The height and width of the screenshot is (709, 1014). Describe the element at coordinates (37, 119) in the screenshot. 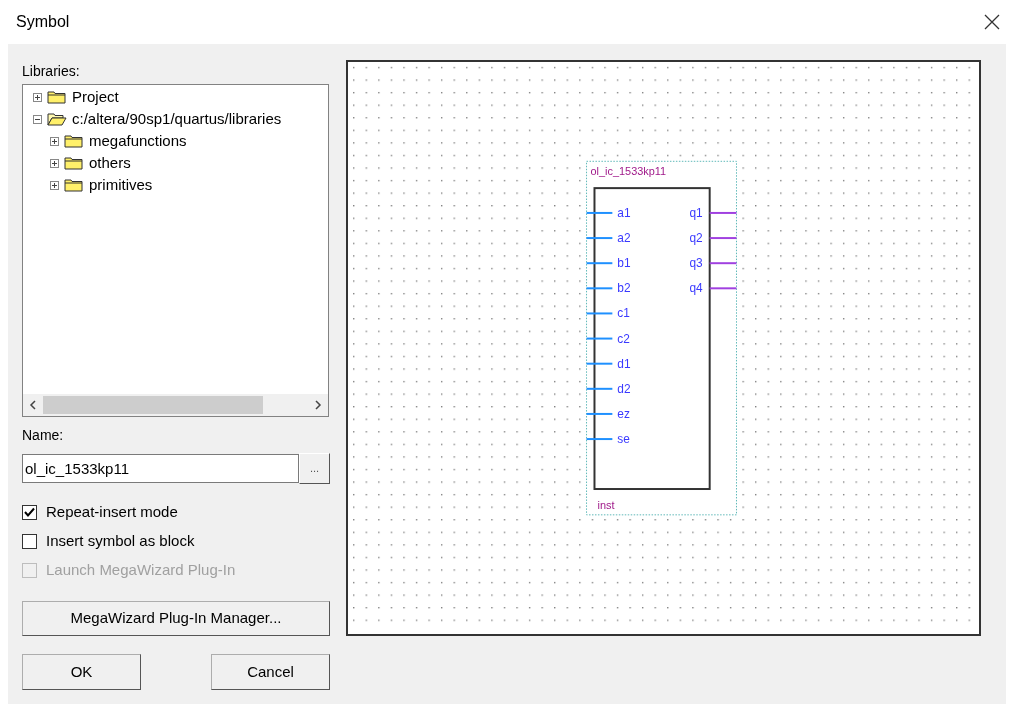

I see `collapse-icon` at that location.